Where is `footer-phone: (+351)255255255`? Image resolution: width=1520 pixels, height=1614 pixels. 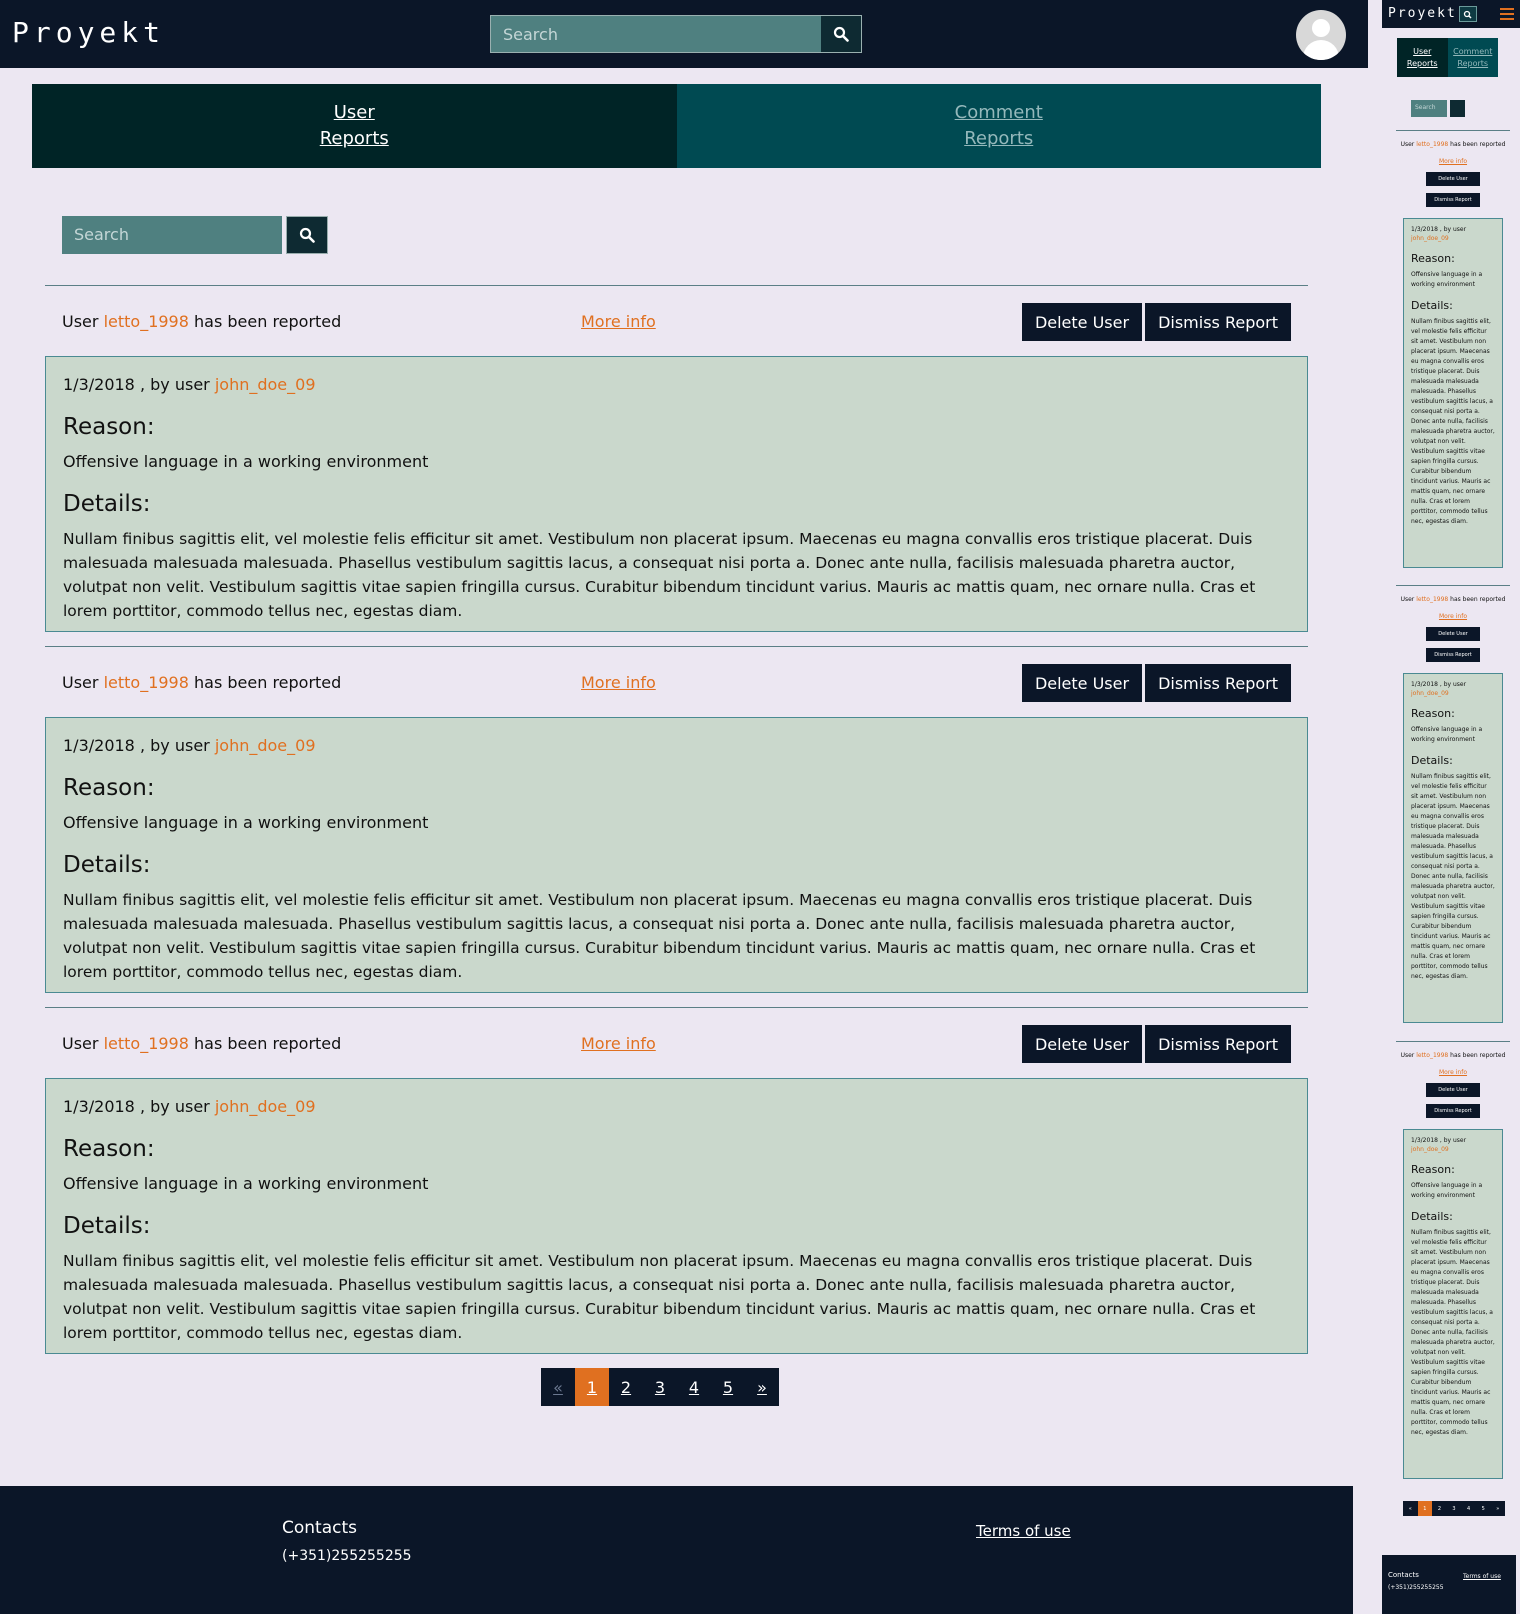
footer-phone: (+351)255255255 is located at coordinates (347, 1556).